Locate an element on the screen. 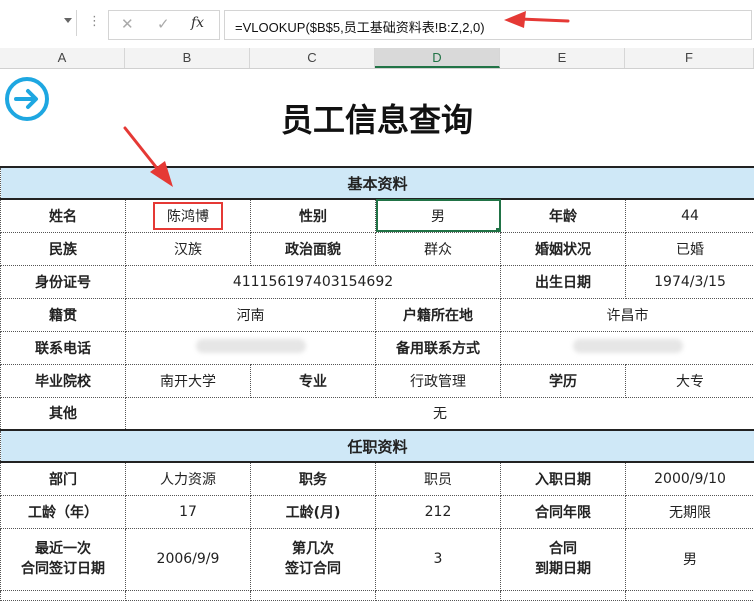  cell-label: 合同 到期日期 is located at coordinates (563, 559).